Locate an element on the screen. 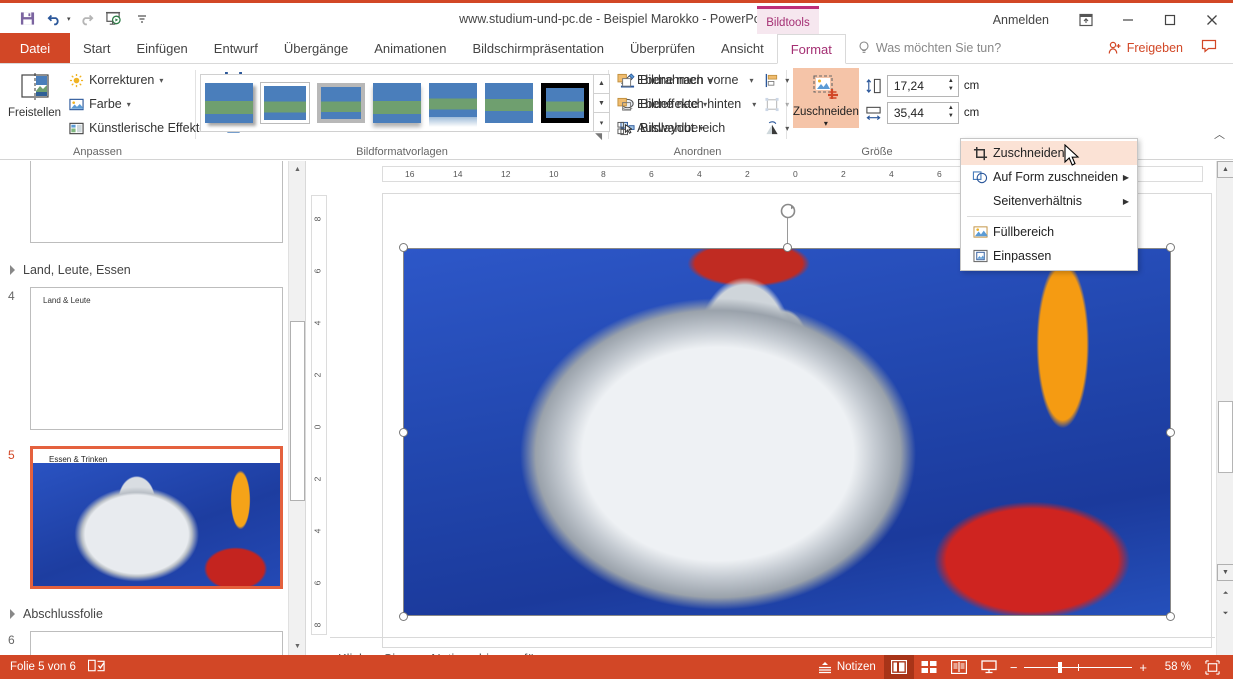 The image size is (1233, 679). gallery-scroll-up-icon: ▲ is located at coordinates (601, 84).